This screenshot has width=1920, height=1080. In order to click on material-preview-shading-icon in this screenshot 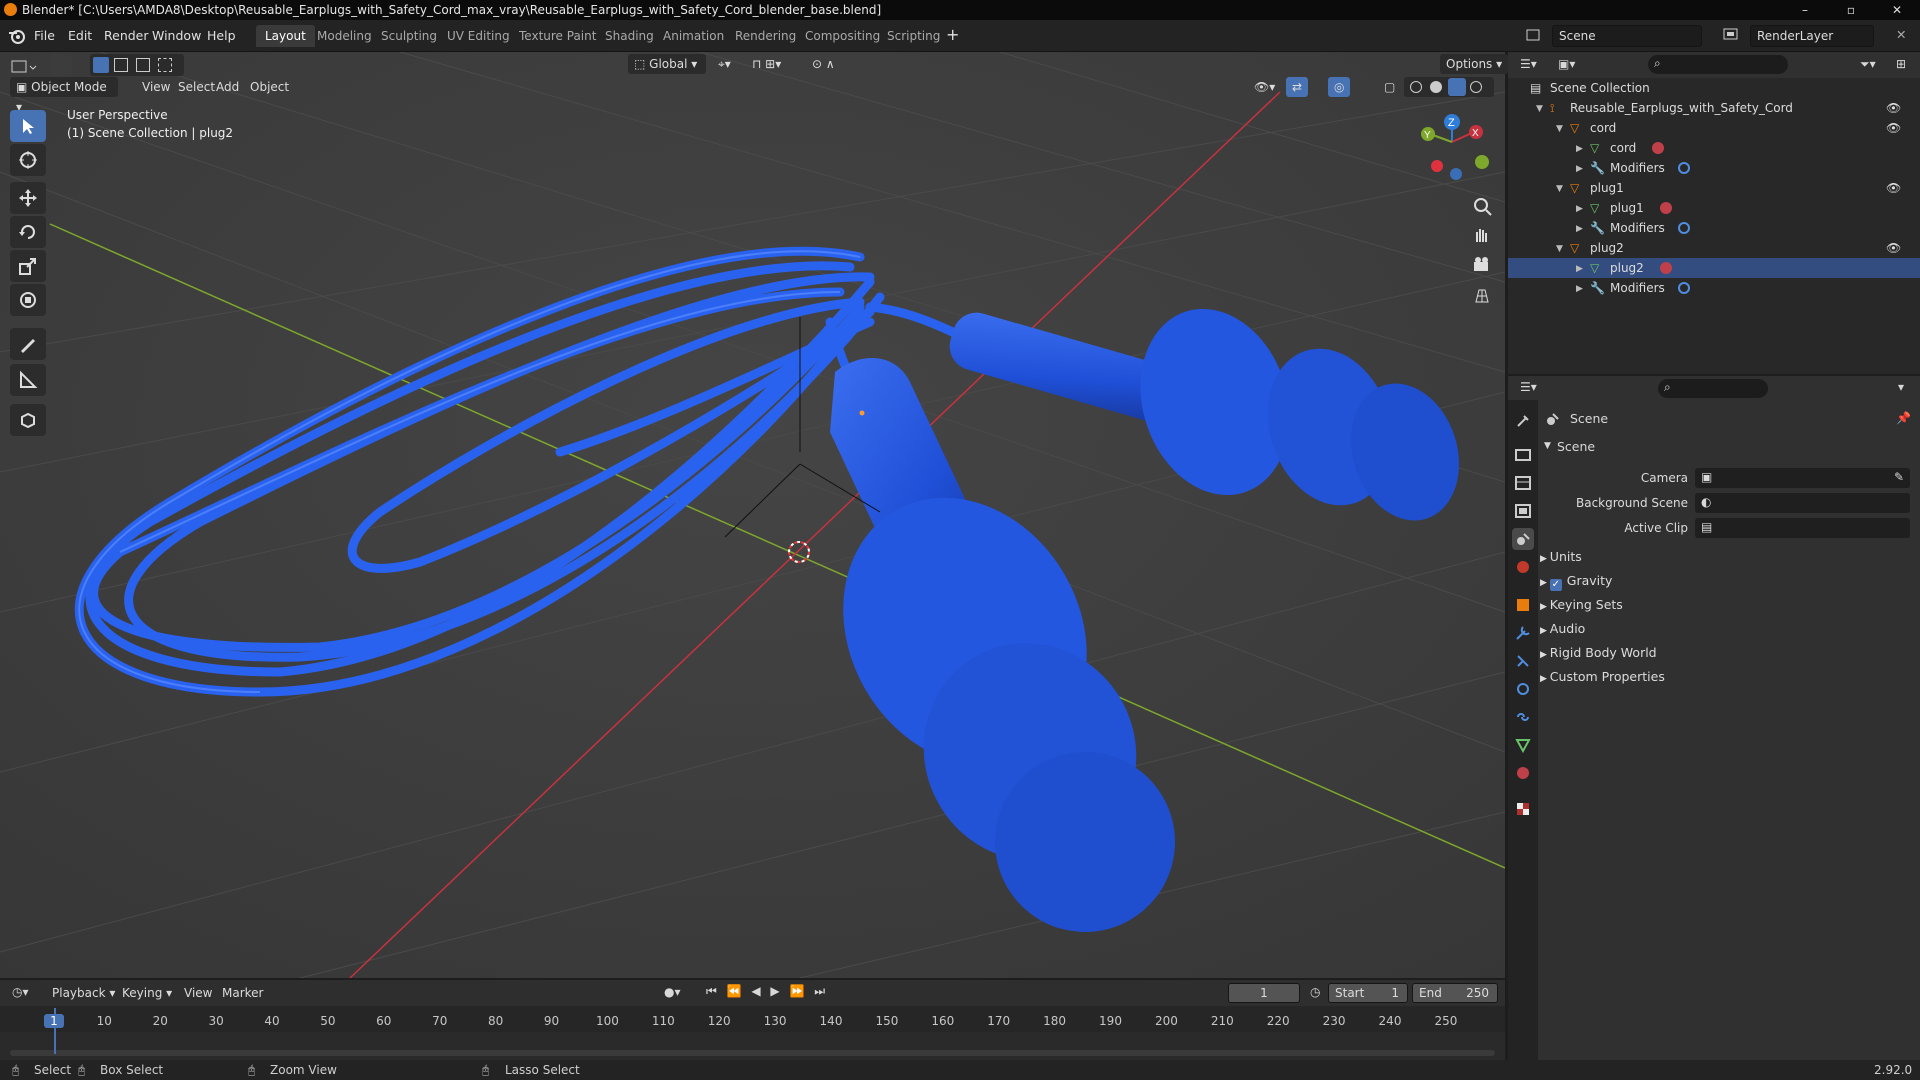, I will do `click(1457, 87)`.